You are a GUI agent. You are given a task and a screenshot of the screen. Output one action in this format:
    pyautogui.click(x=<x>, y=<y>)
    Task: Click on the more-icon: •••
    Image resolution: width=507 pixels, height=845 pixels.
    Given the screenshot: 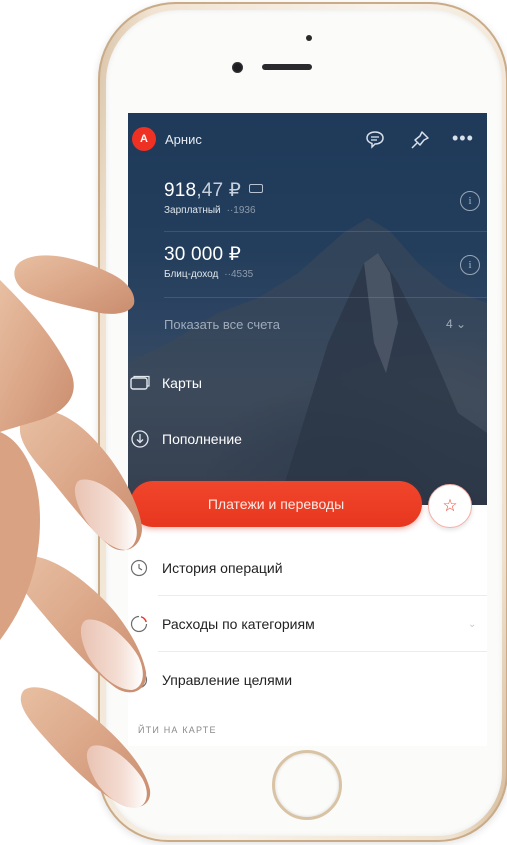 What is the action you would take?
    pyautogui.click(x=467, y=140)
    